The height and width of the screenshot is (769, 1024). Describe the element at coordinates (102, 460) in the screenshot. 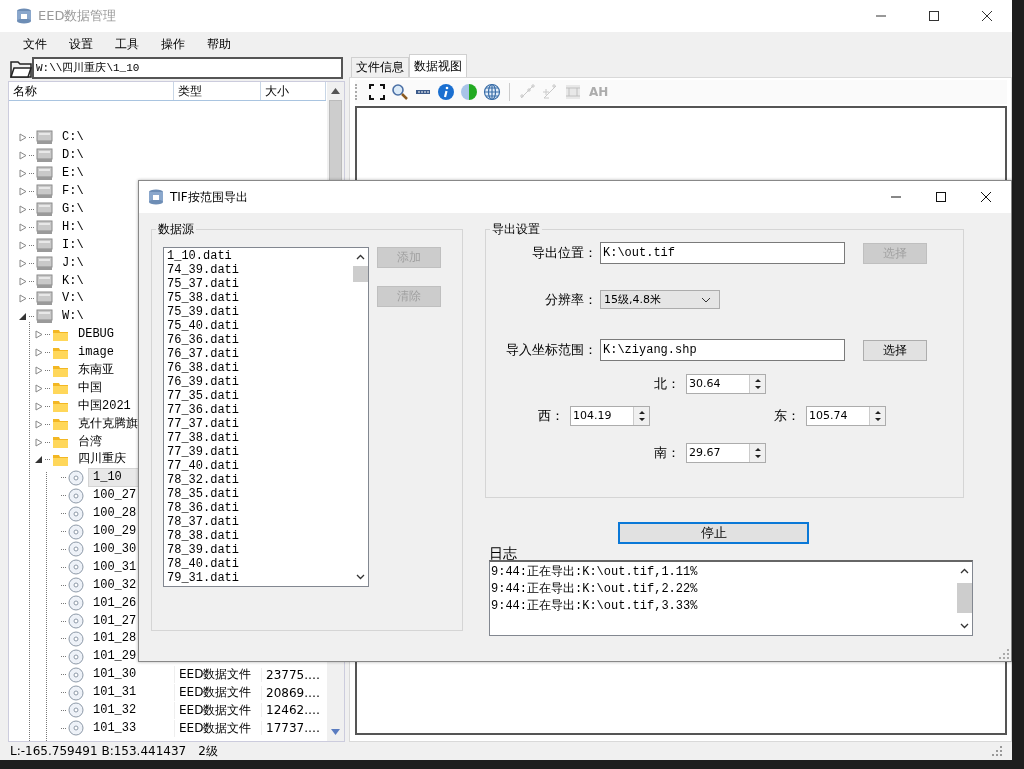

I see `tree-item: 四川重庆` at that location.